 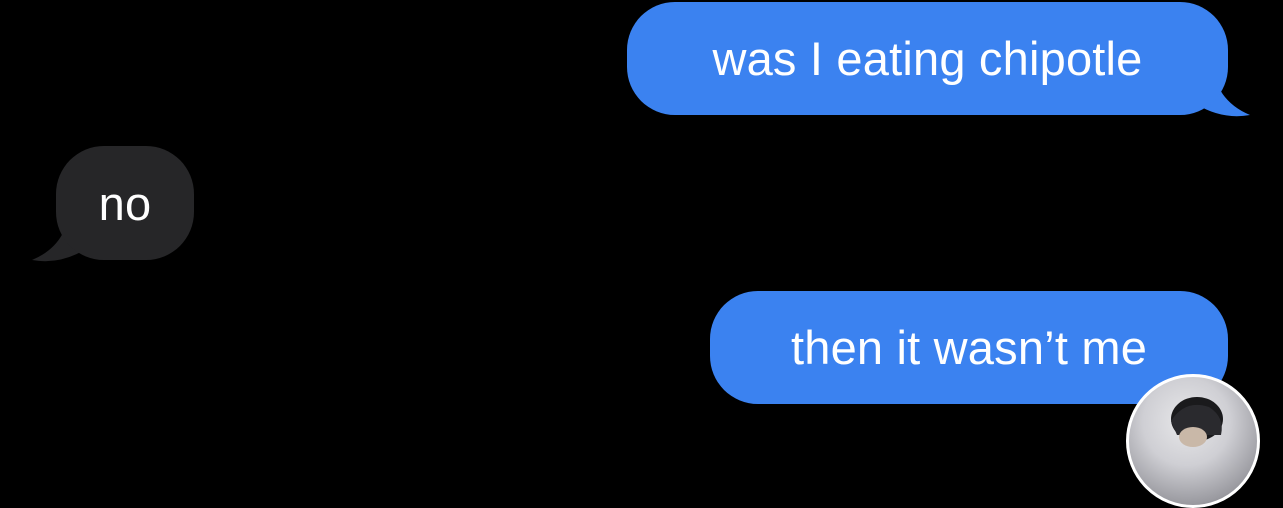 I want to click on message-text: no, so click(x=125, y=203).